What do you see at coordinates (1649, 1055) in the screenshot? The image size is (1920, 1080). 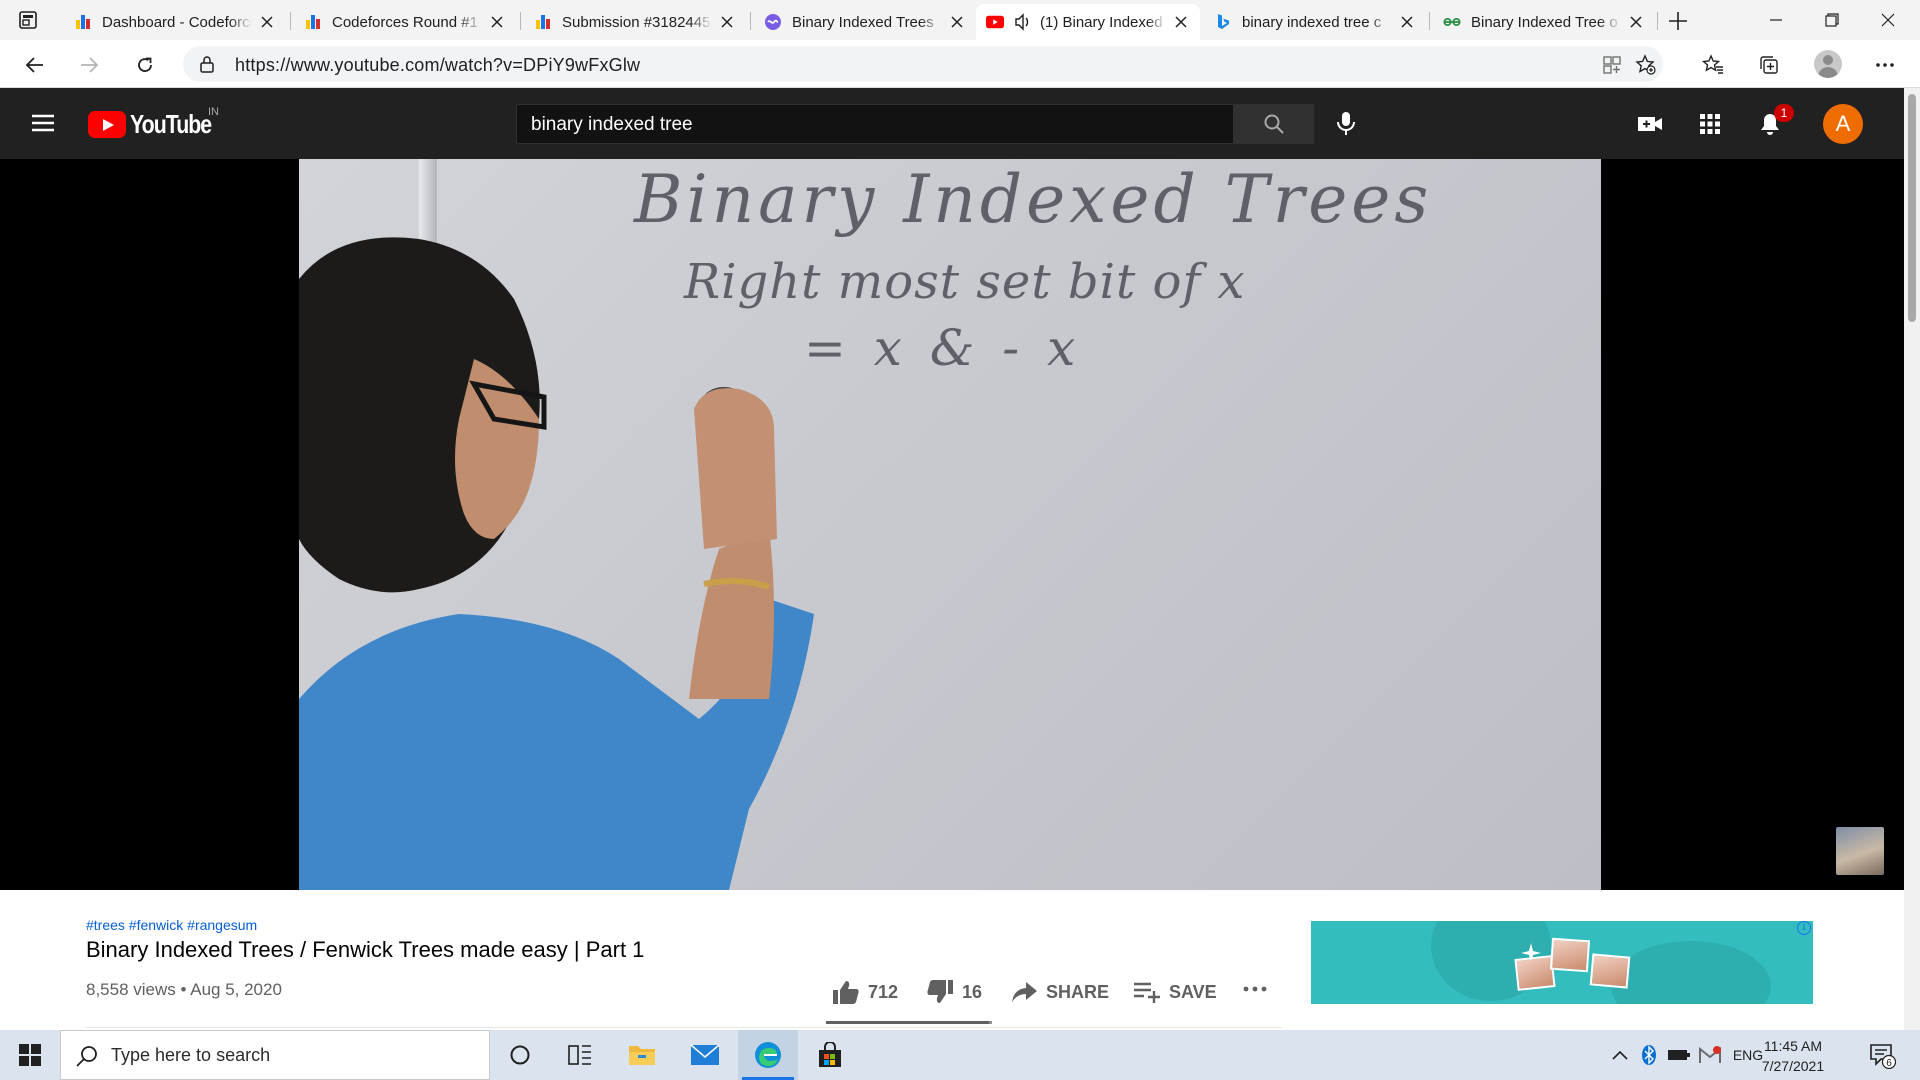 I see `bluetooth-tray-icon` at bounding box center [1649, 1055].